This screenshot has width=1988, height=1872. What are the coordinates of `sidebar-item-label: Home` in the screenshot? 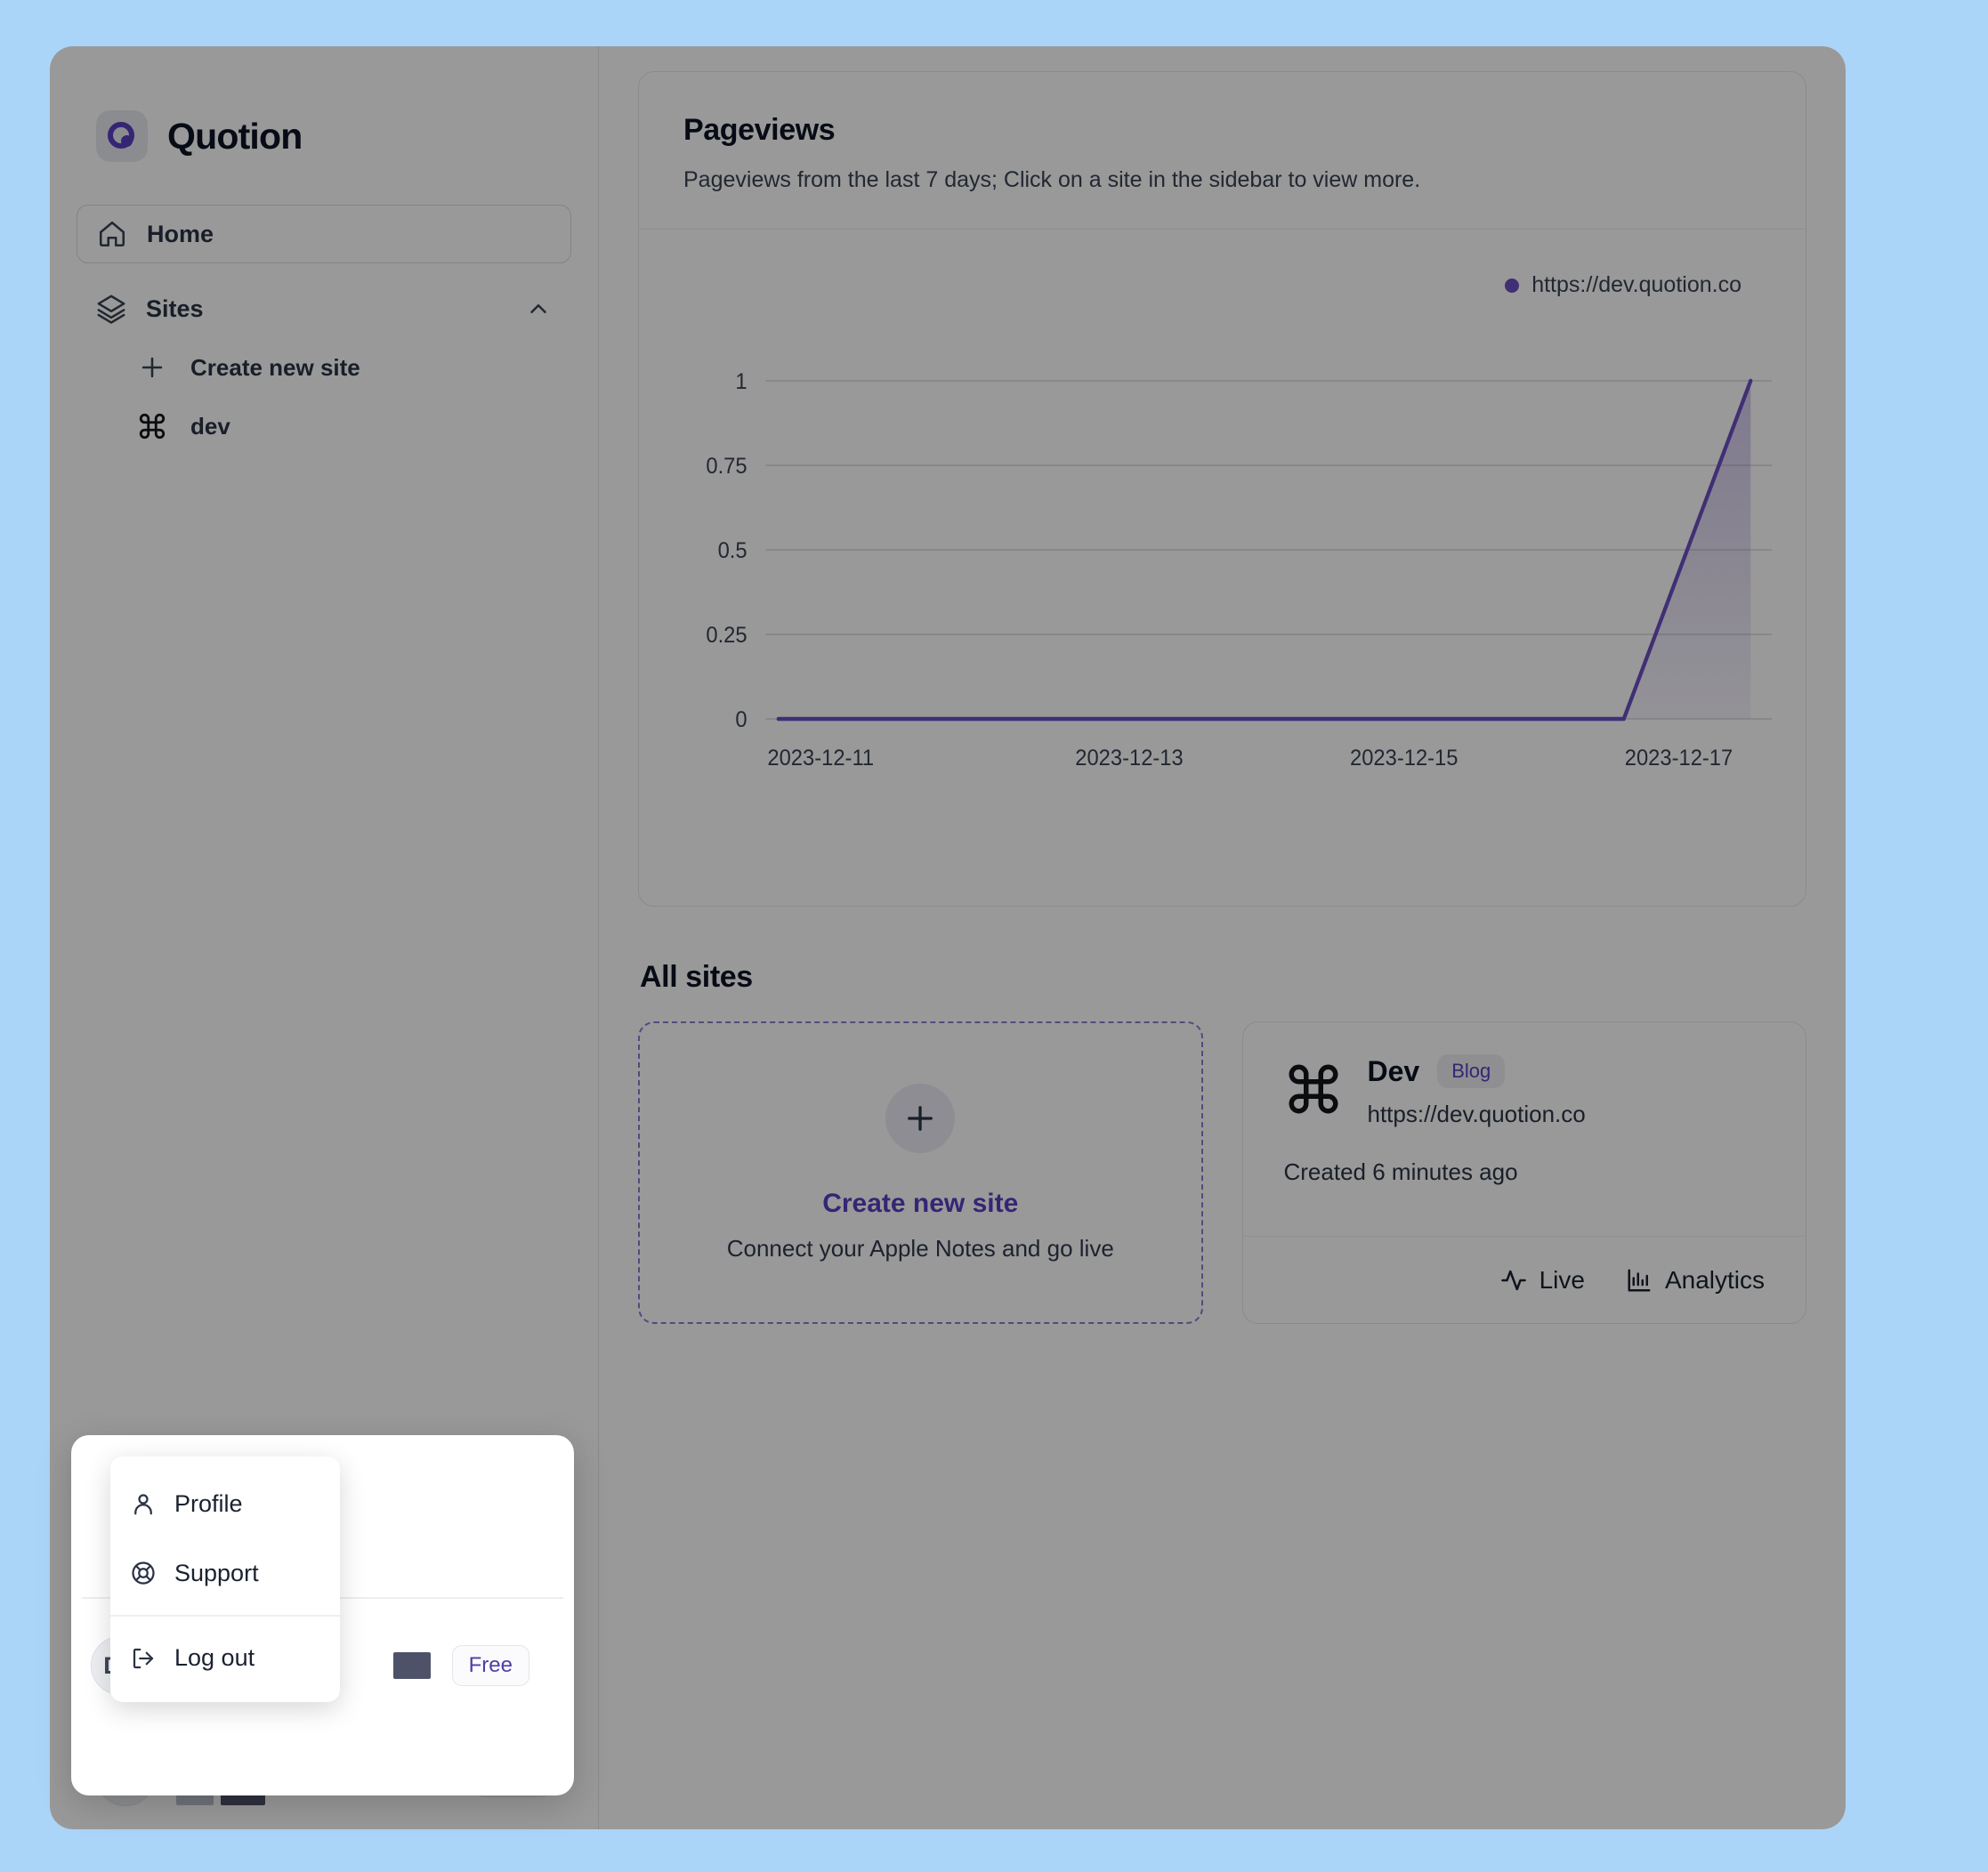 It's located at (181, 233).